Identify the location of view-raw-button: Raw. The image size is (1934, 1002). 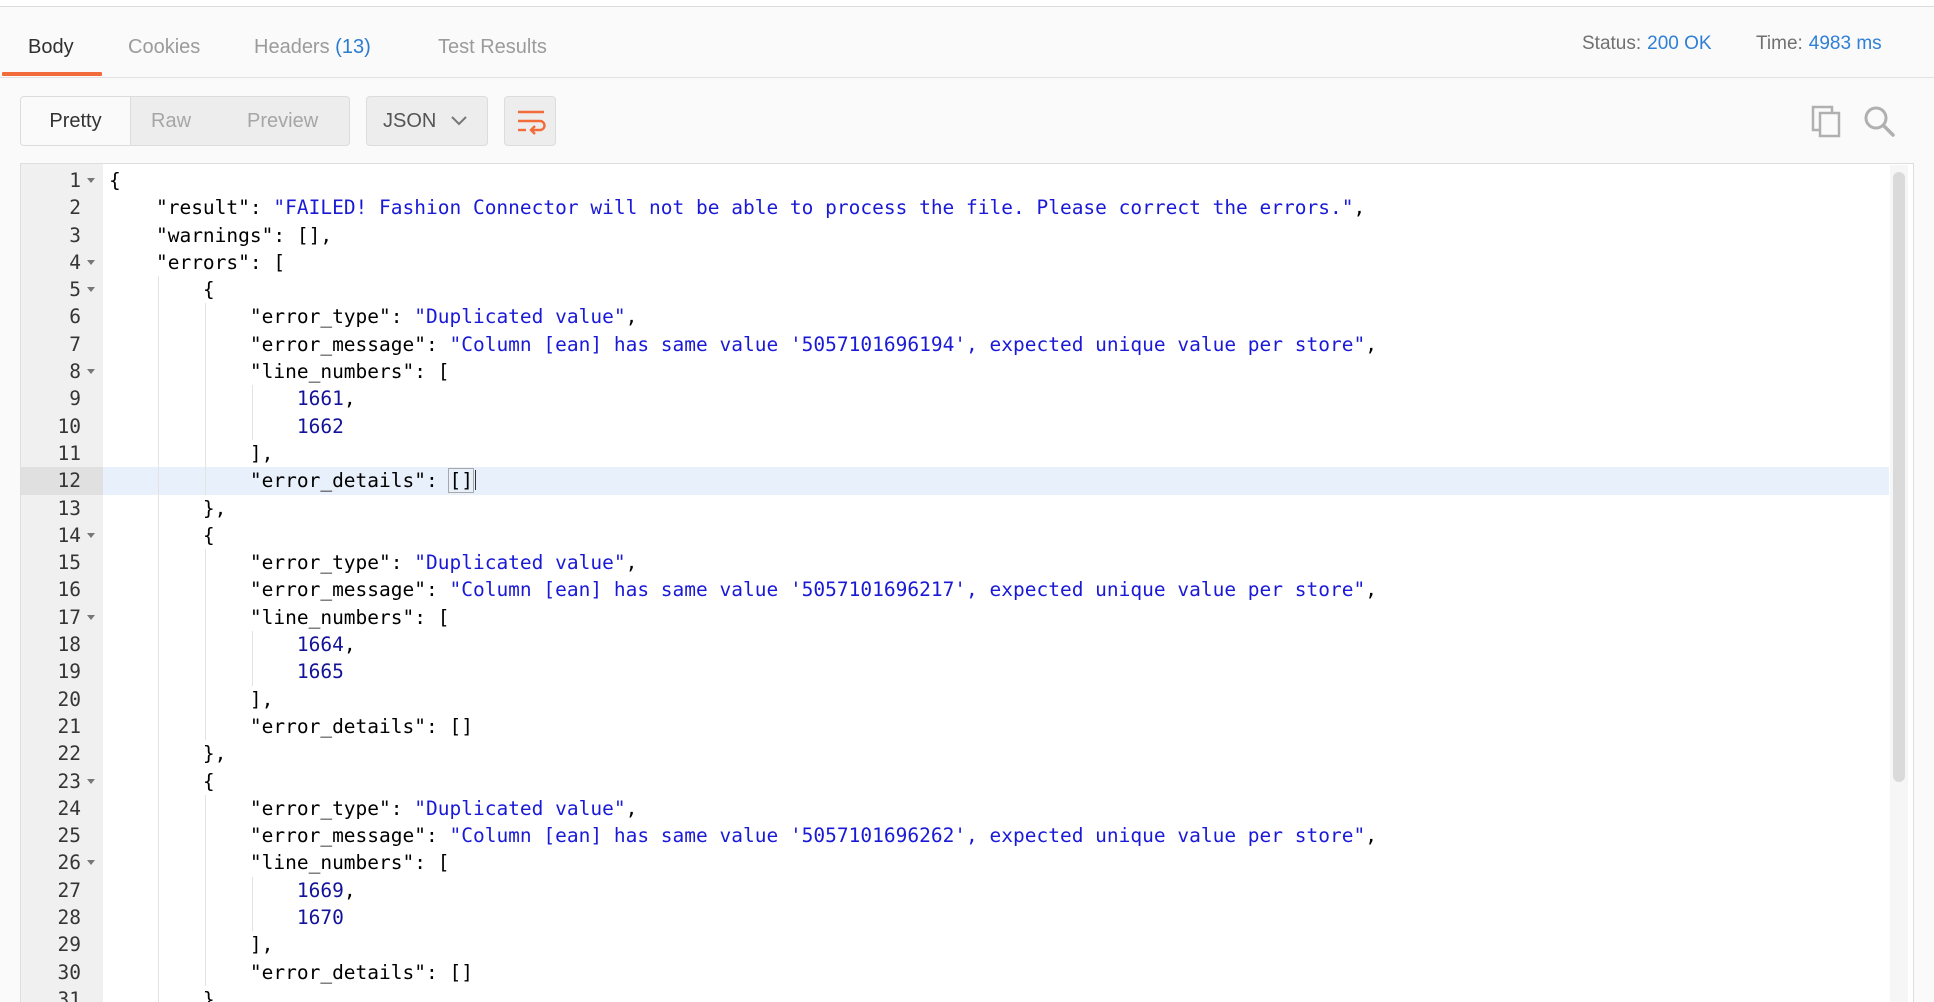
(171, 121).